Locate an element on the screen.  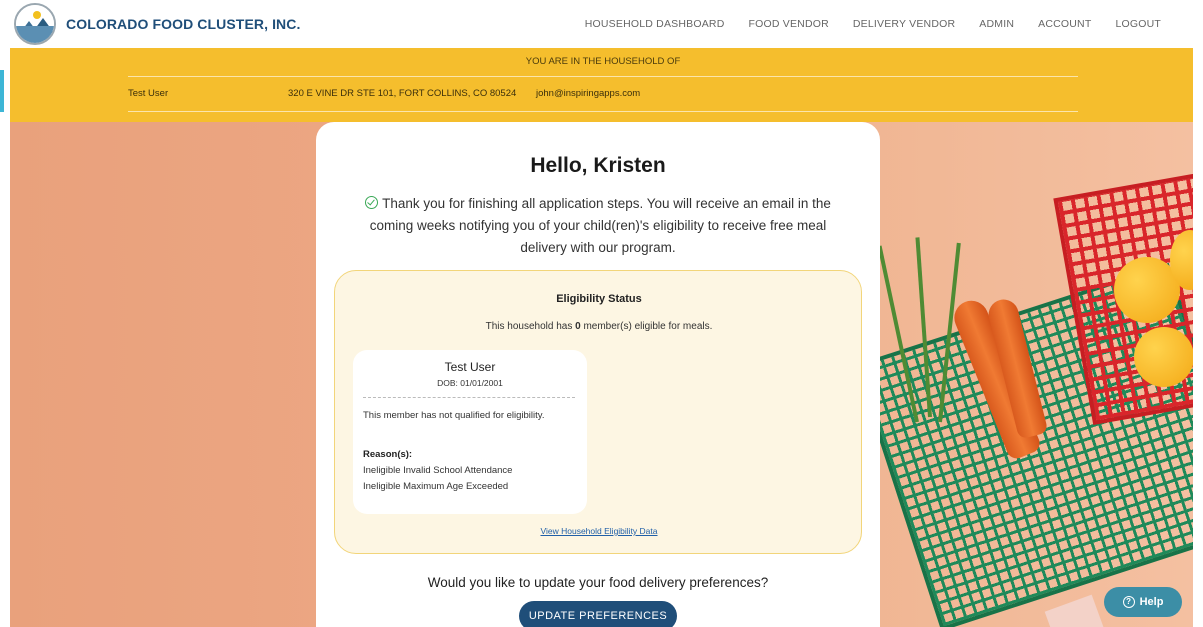
reason-item: Ineligible Invalid School Attendance is located at coordinates (438, 470).